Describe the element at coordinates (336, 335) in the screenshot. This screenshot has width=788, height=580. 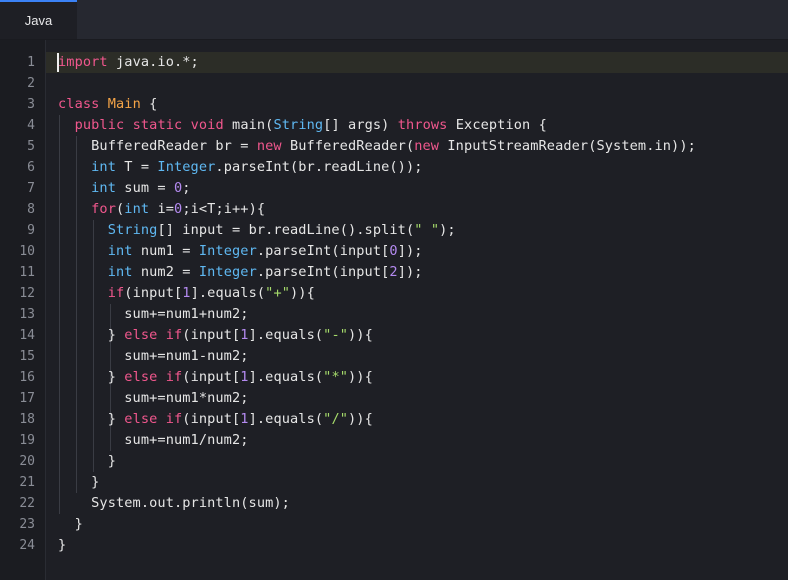
I see `code-token: "-"` at that location.